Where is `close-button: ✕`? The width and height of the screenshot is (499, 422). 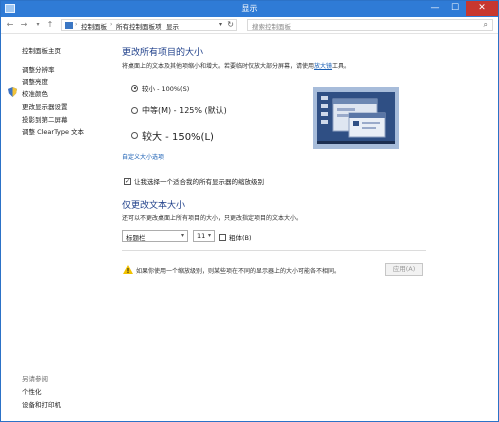 close-button: ✕ is located at coordinates (482, 8).